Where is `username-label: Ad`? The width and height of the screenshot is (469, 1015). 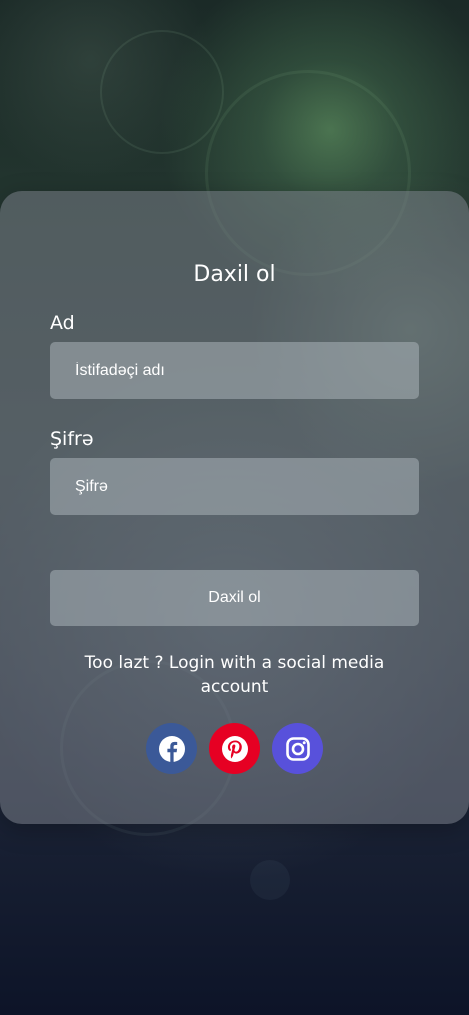 username-label: Ad is located at coordinates (62, 323).